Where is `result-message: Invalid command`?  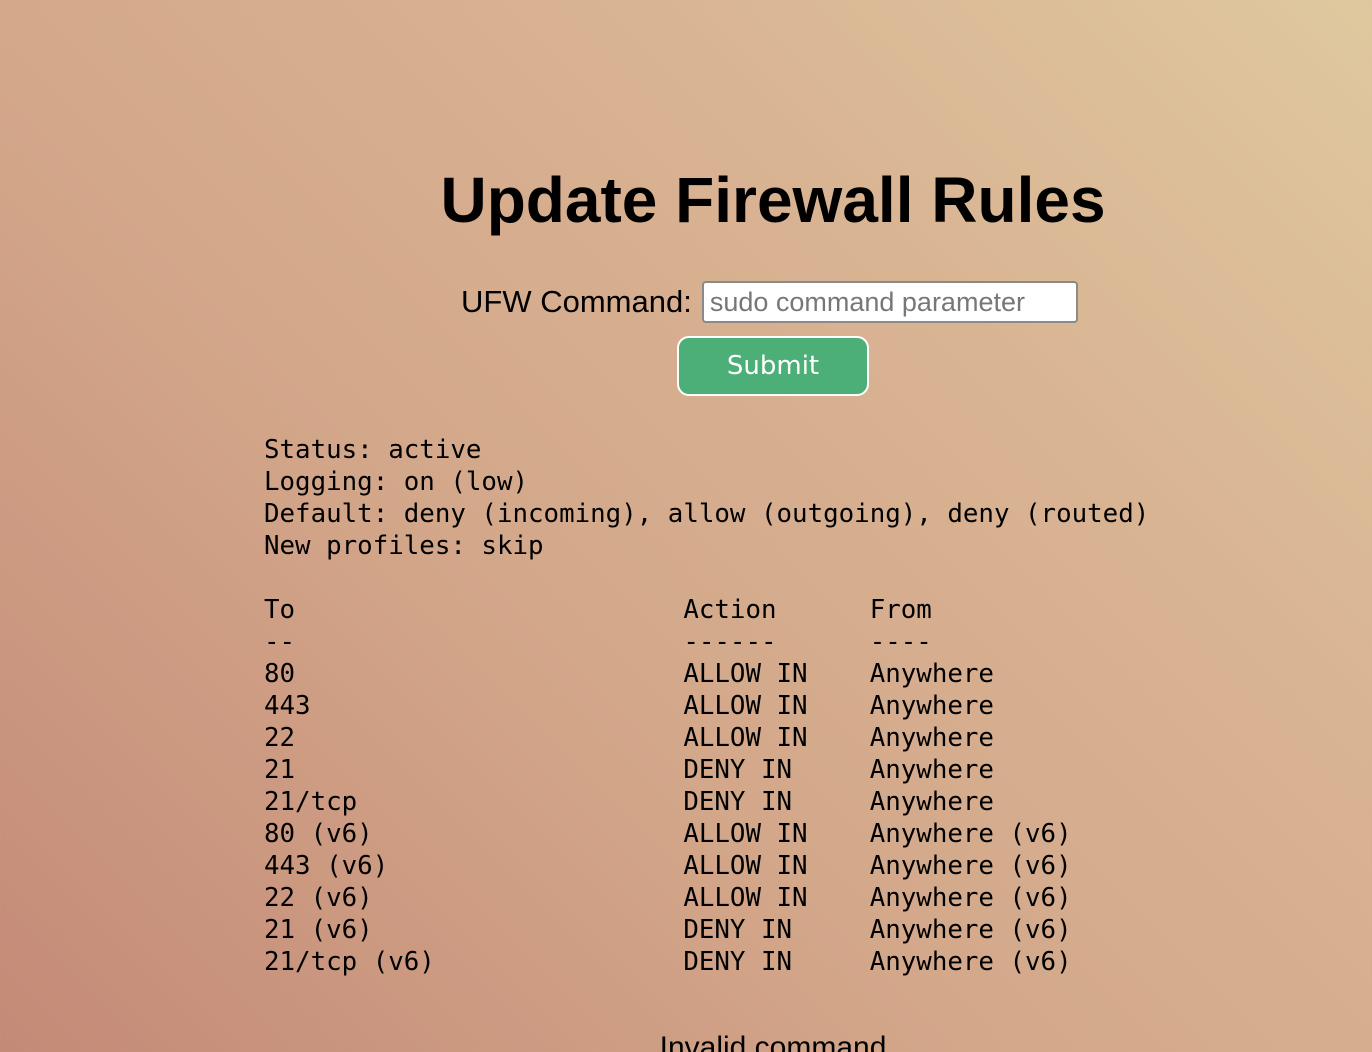
result-message: Invalid command is located at coordinates (773, 1041).